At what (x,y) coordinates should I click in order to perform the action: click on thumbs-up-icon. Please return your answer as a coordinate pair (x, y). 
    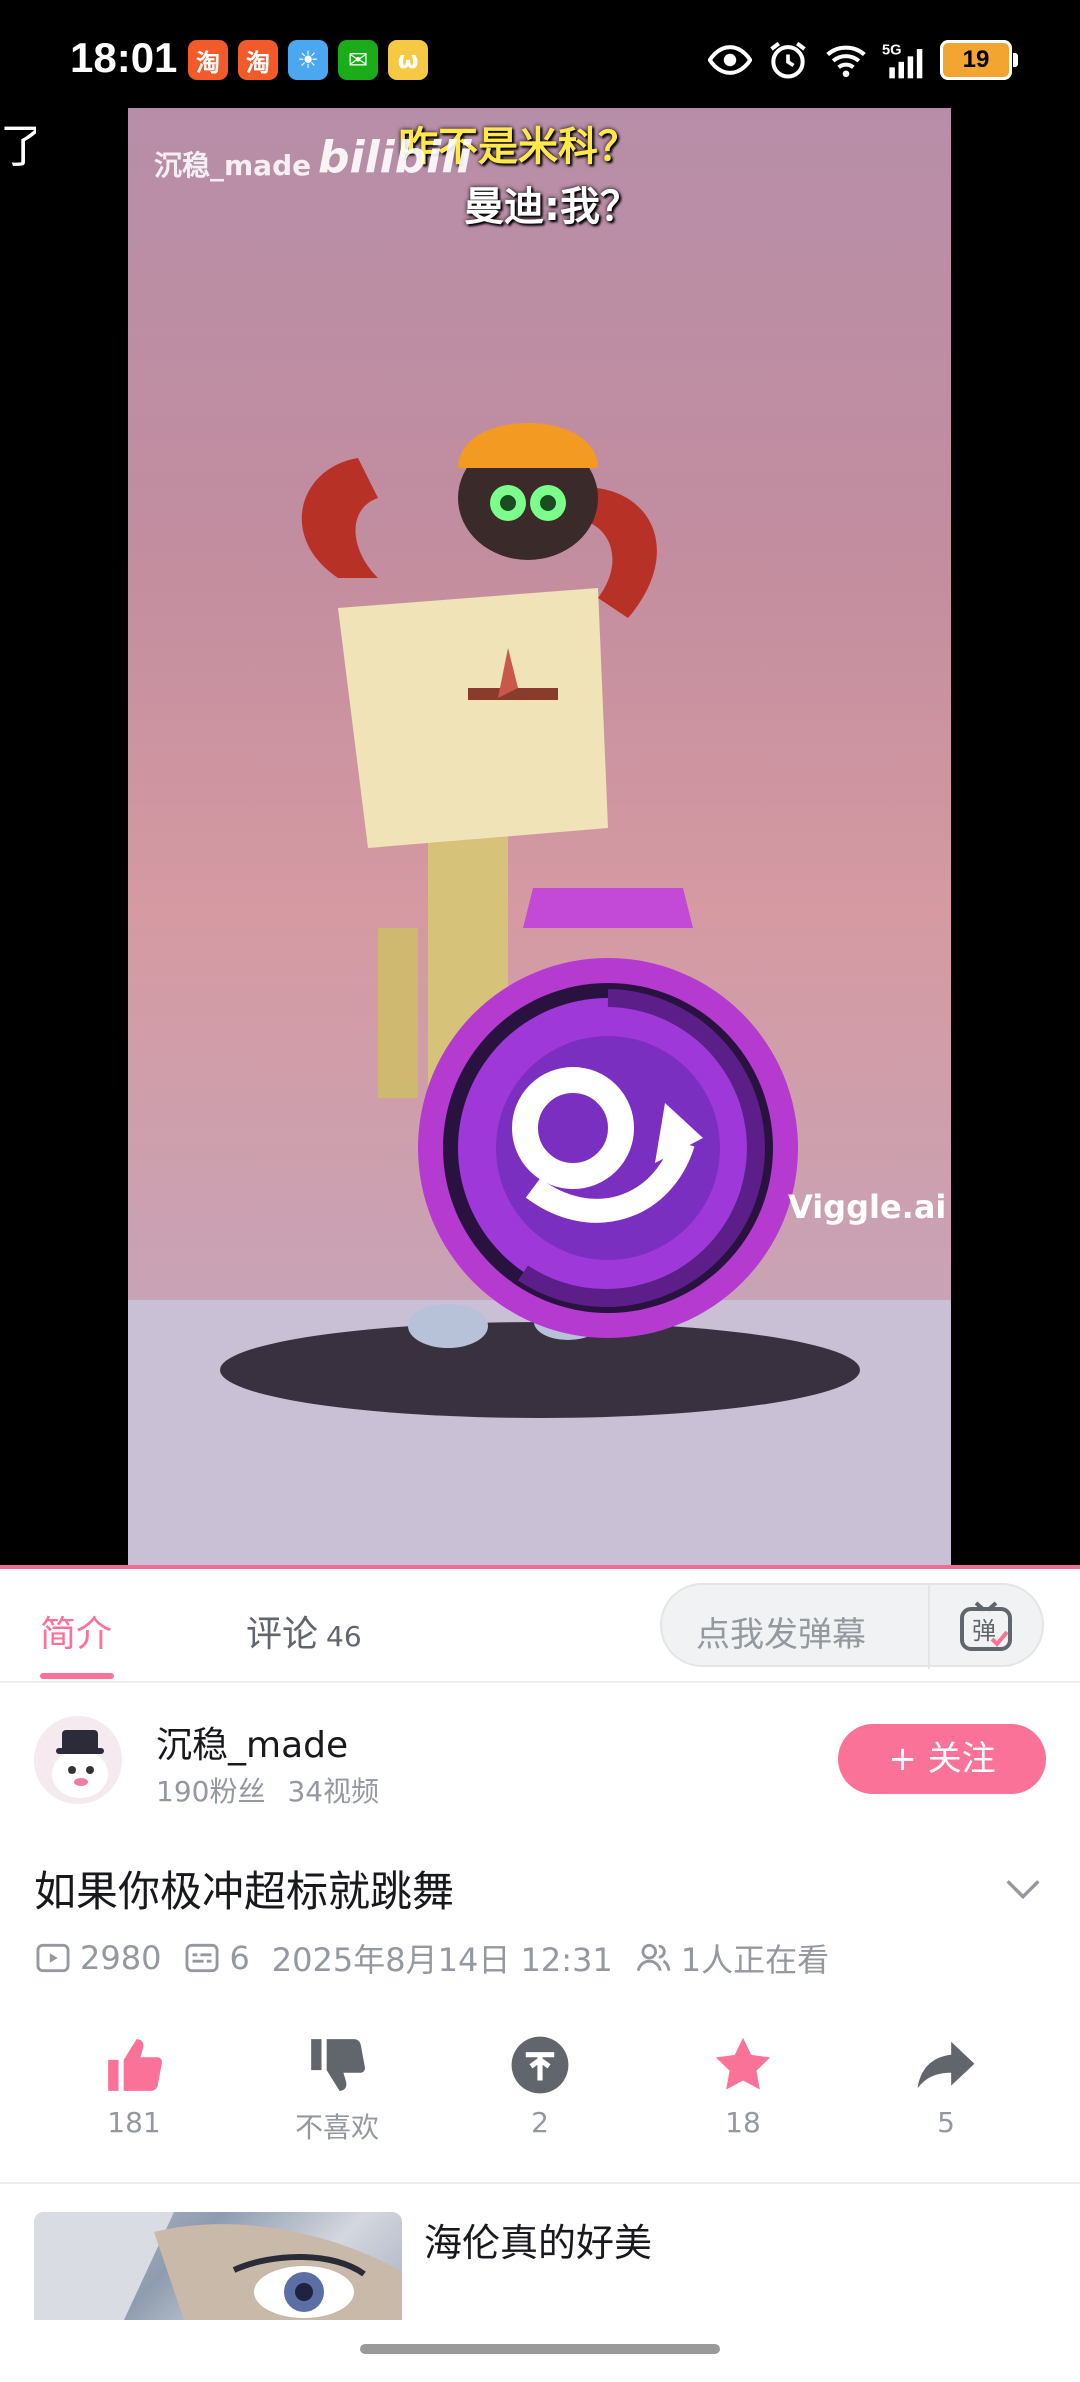
    Looking at the image, I should click on (135, 2065).